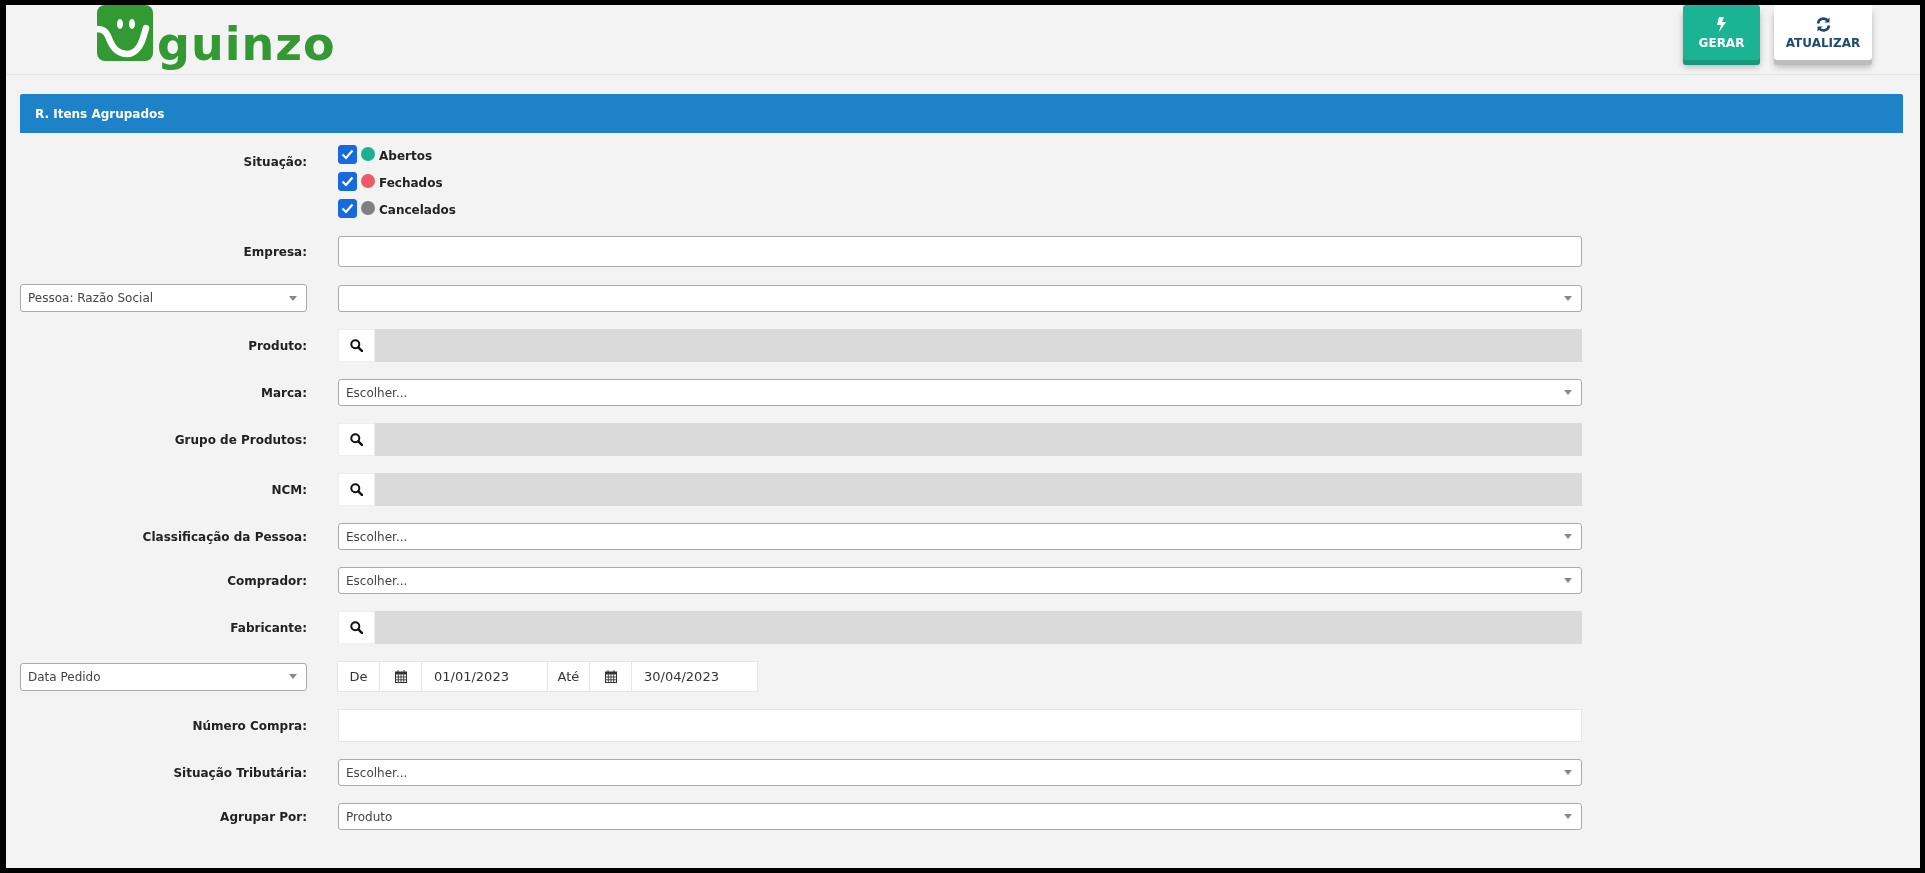  What do you see at coordinates (417, 209) in the screenshot?
I see `checkbox-label: Cancelados` at bounding box center [417, 209].